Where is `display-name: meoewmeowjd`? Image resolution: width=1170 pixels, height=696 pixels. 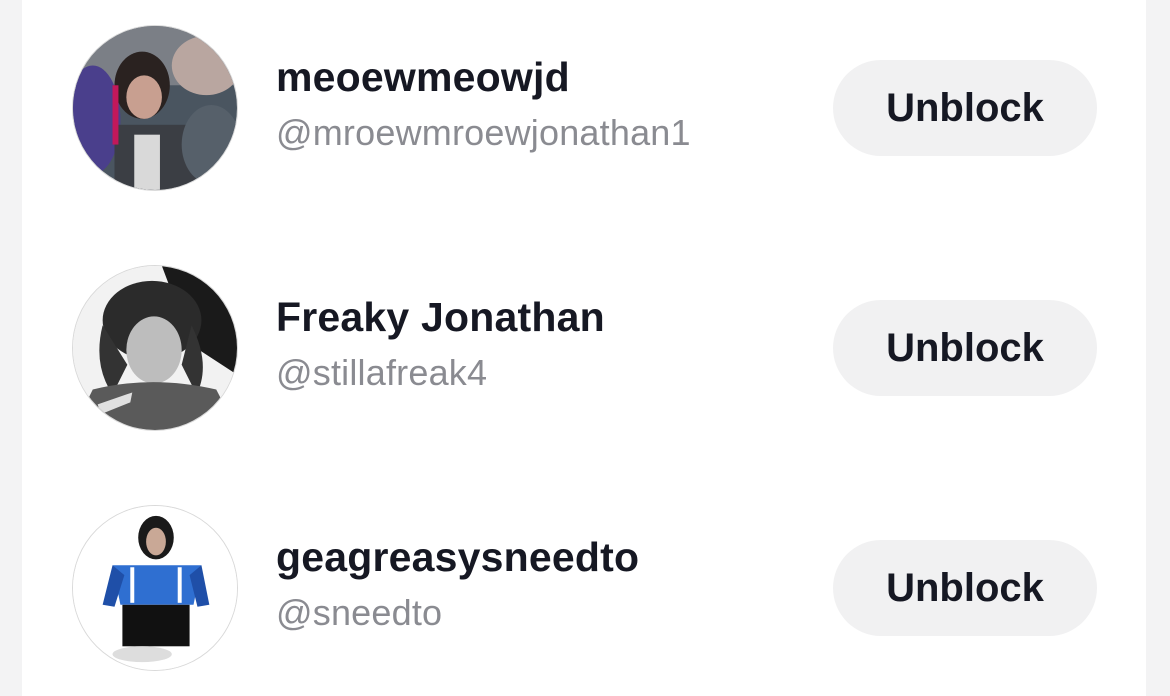
display-name: meoewmeowjd is located at coordinates (423, 77).